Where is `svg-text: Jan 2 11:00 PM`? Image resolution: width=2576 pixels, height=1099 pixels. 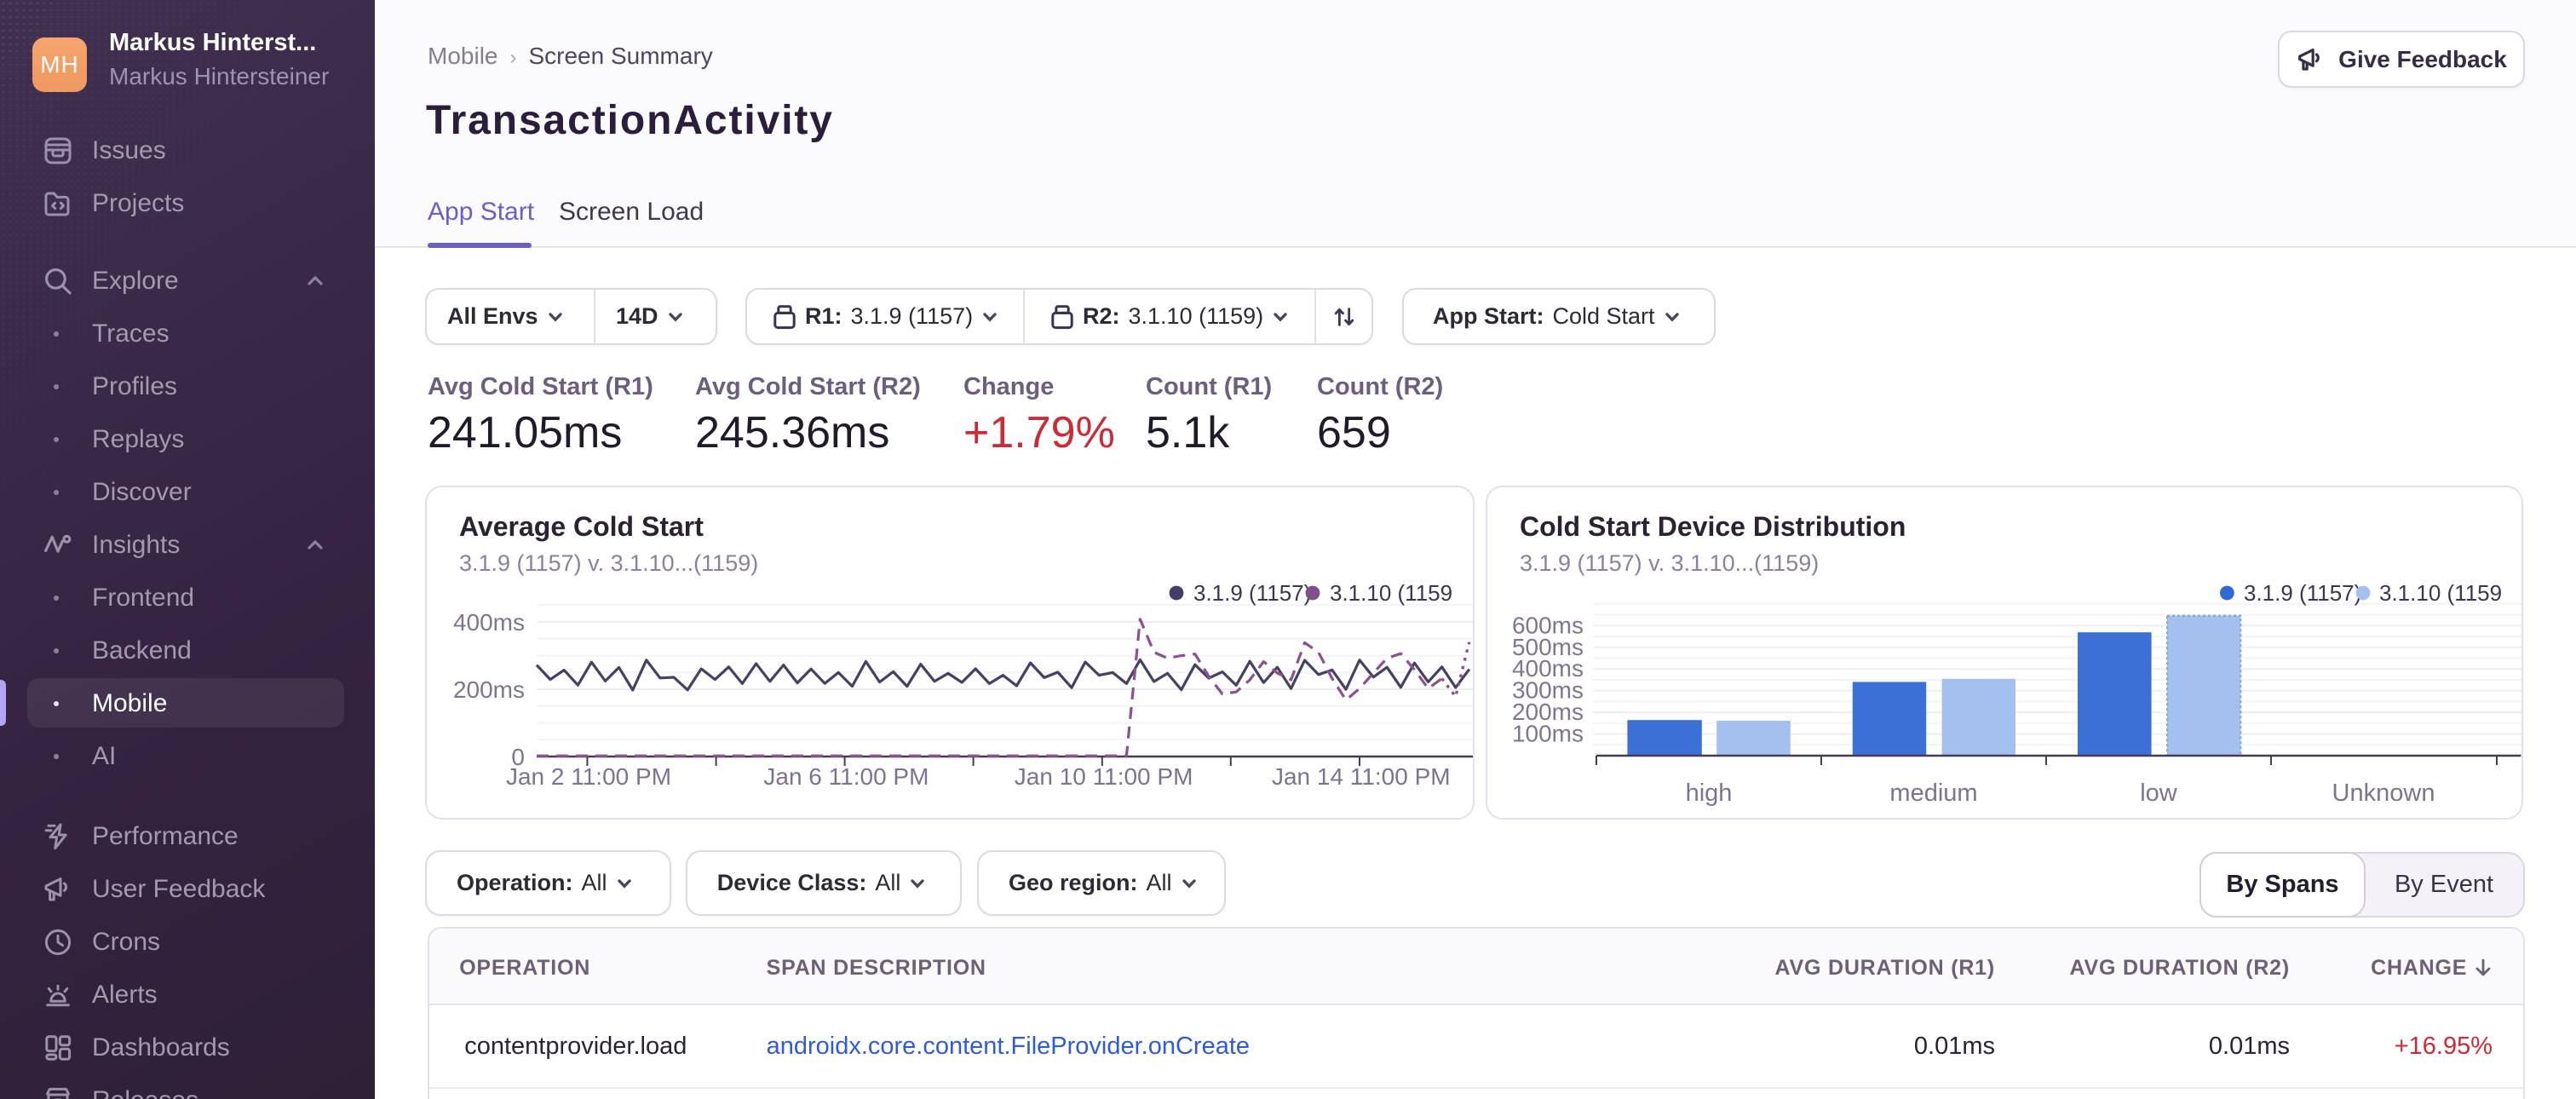
svg-text: Jan 2 11:00 PM is located at coordinates (589, 776).